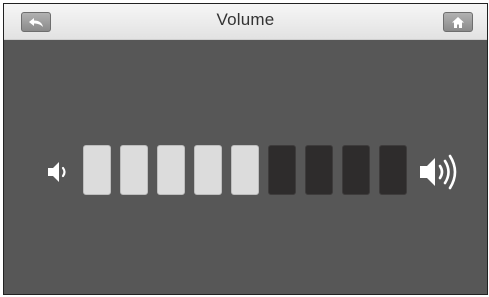 This screenshot has width=489, height=297. I want to click on speaker-high-icon, so click(439, 174).